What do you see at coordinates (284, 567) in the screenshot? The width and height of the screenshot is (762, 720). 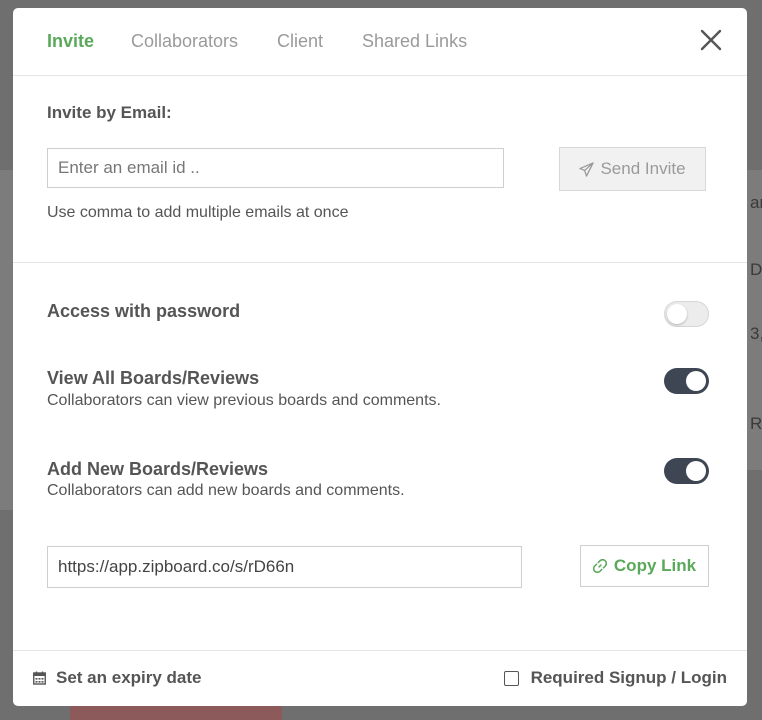 I see `share-link-field` at bounding box center [284, 567].